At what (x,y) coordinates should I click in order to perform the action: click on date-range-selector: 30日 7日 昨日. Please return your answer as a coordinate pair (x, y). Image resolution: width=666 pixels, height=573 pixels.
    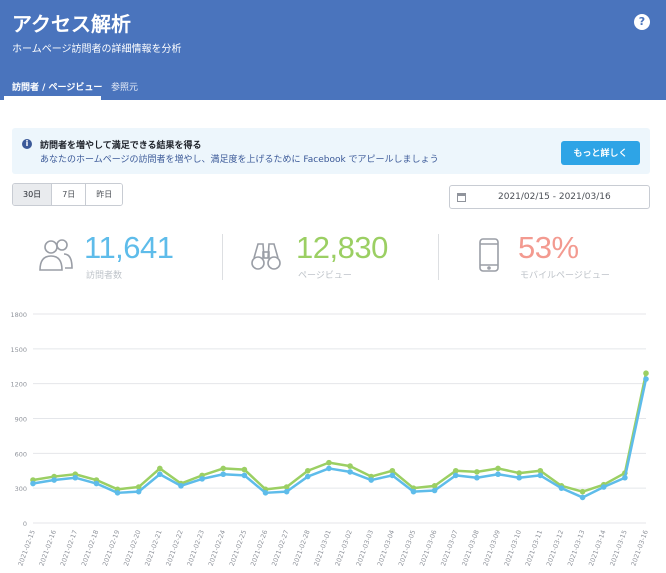
    Looking at the image, I should click on (68, 194).